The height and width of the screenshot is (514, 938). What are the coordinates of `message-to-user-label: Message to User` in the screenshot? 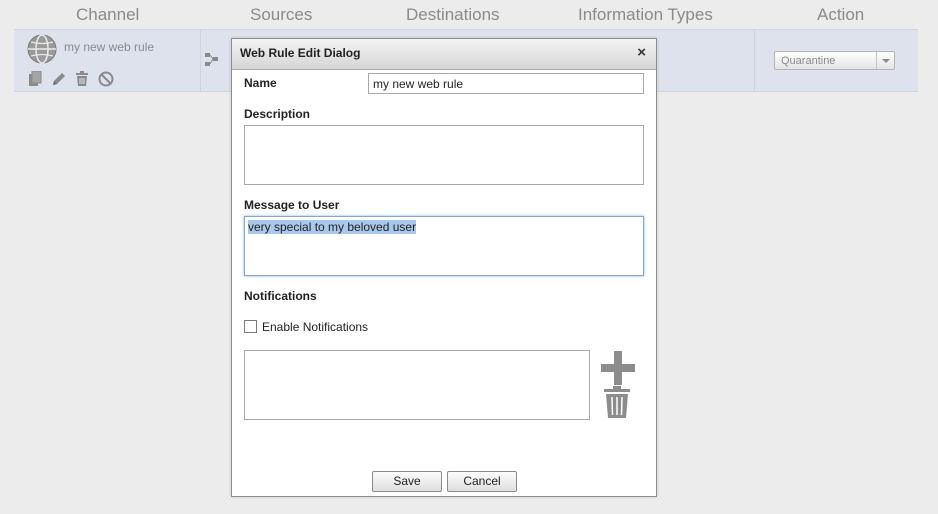 It's located at (292, 205).